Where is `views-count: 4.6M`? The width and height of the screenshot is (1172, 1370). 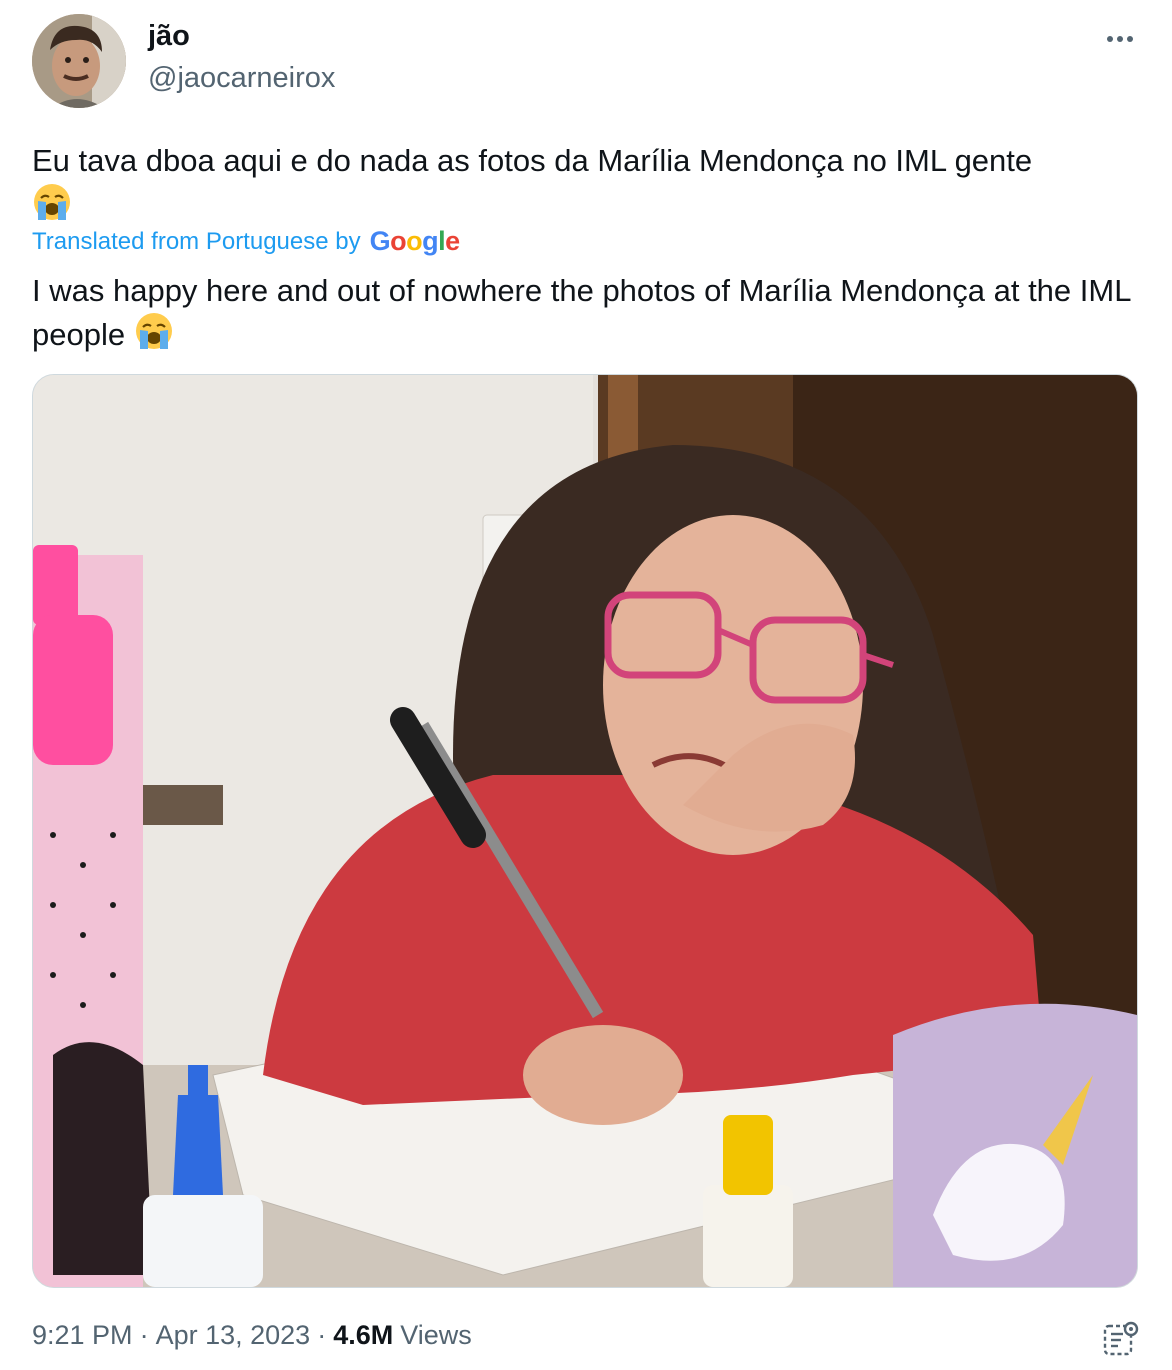 views-count: 4.6M is located at coordinates (363, 1335).